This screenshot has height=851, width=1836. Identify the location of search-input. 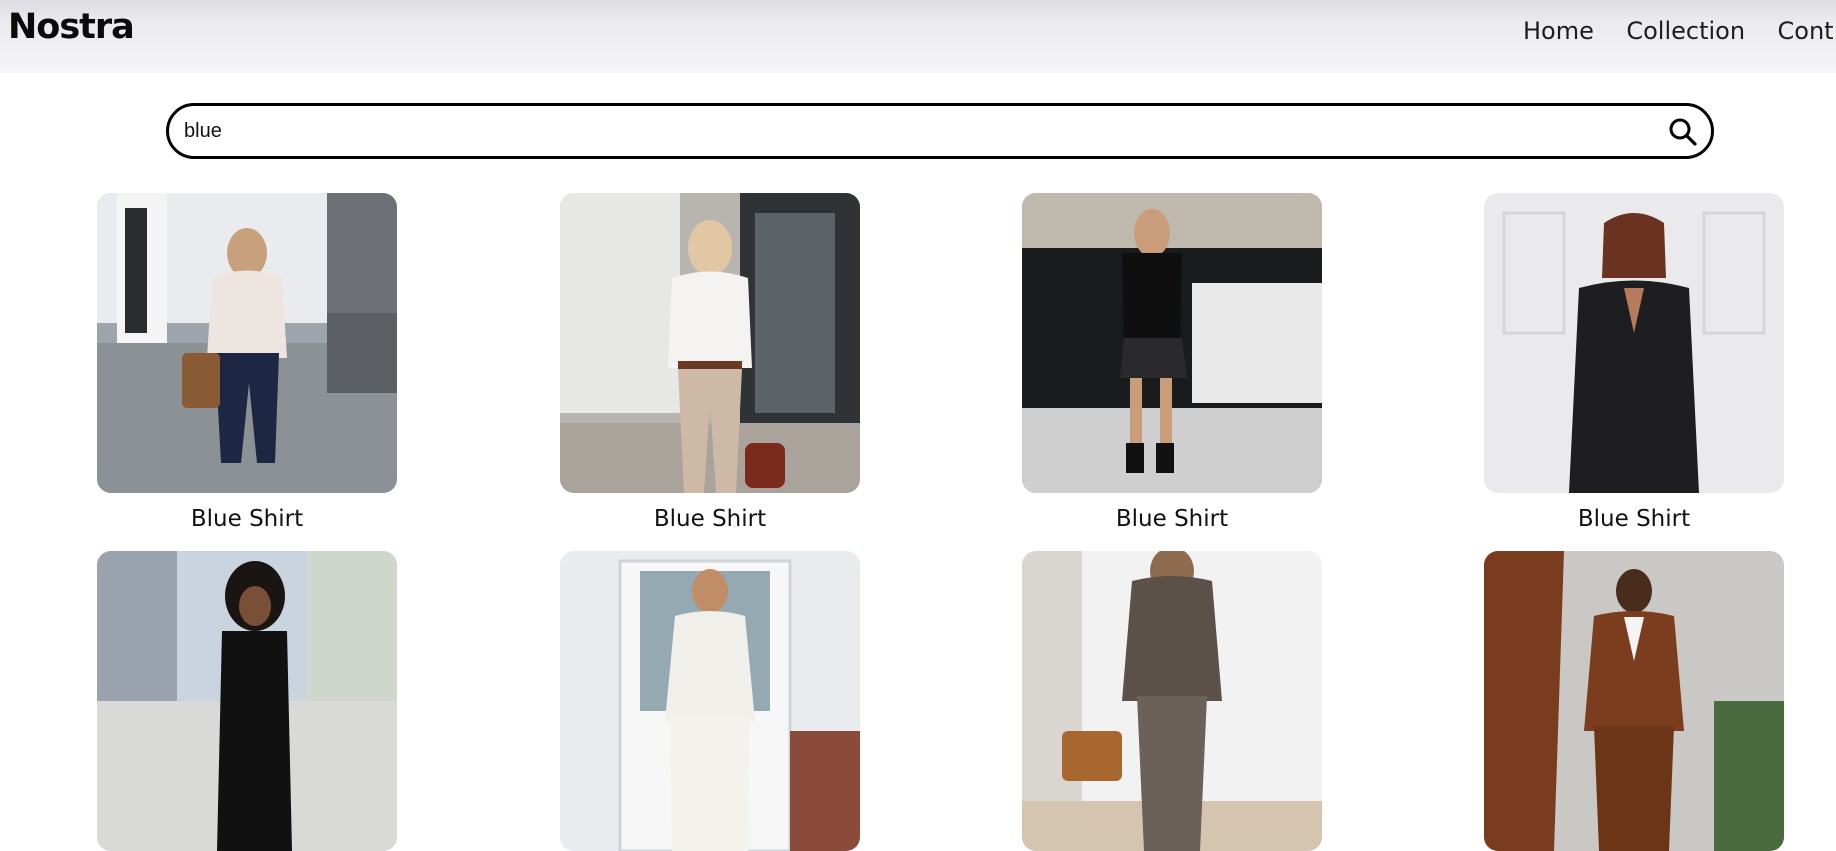
(904, 131).